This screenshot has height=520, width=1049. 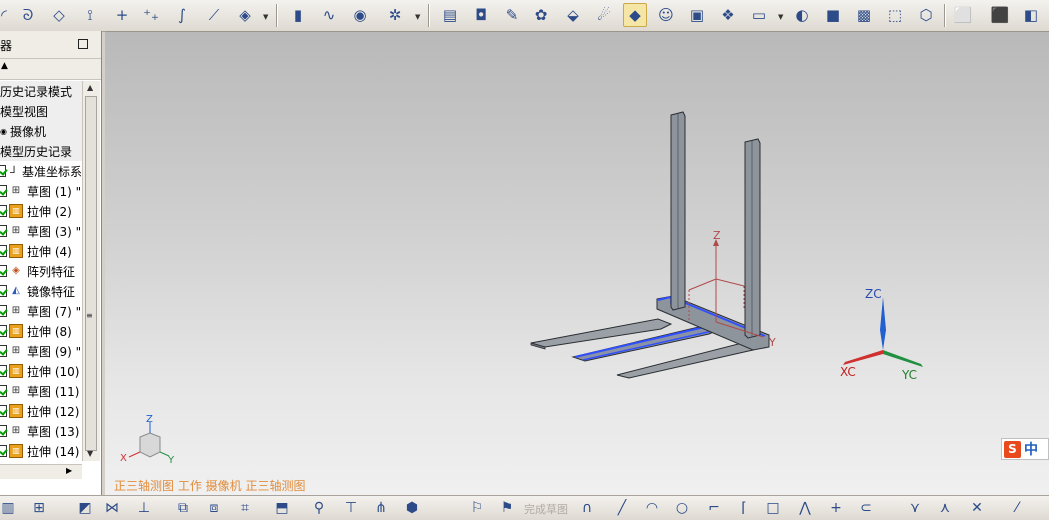 I want to click on polyline-icon: ⋀, so click(x=805, y=508).